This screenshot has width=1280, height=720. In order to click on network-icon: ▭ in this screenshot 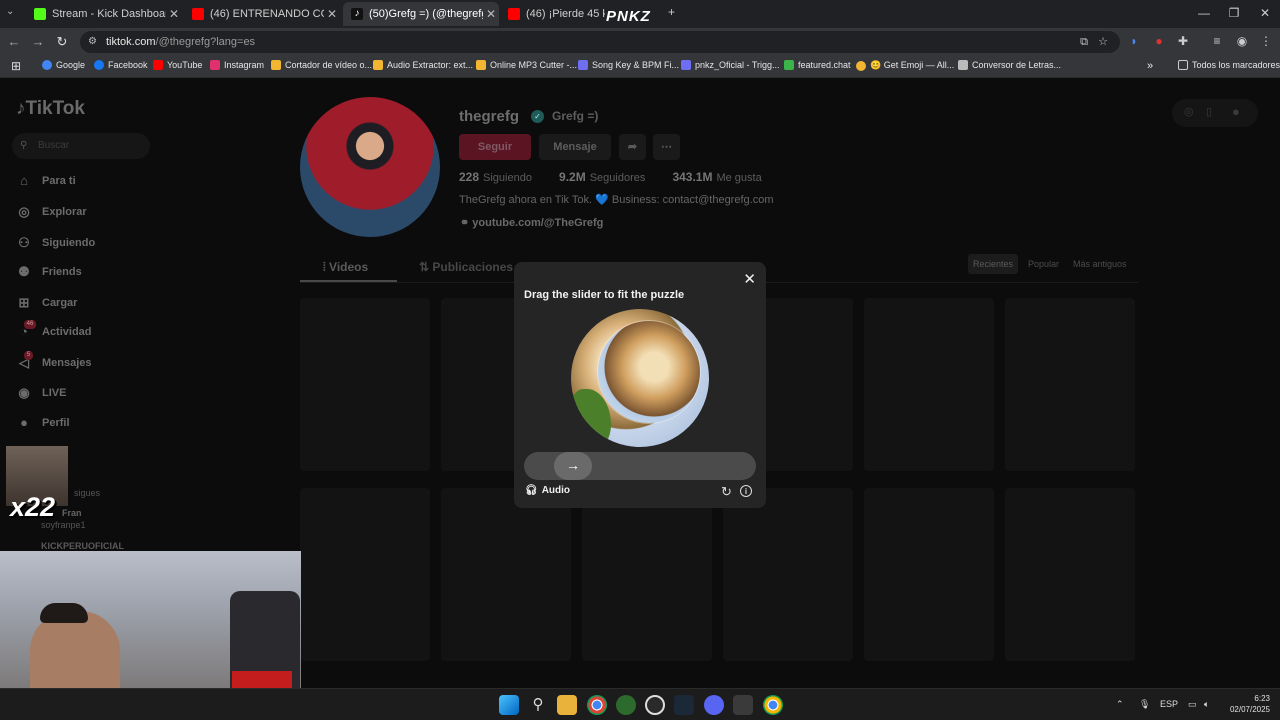, I will do `click(1192, 704)`.